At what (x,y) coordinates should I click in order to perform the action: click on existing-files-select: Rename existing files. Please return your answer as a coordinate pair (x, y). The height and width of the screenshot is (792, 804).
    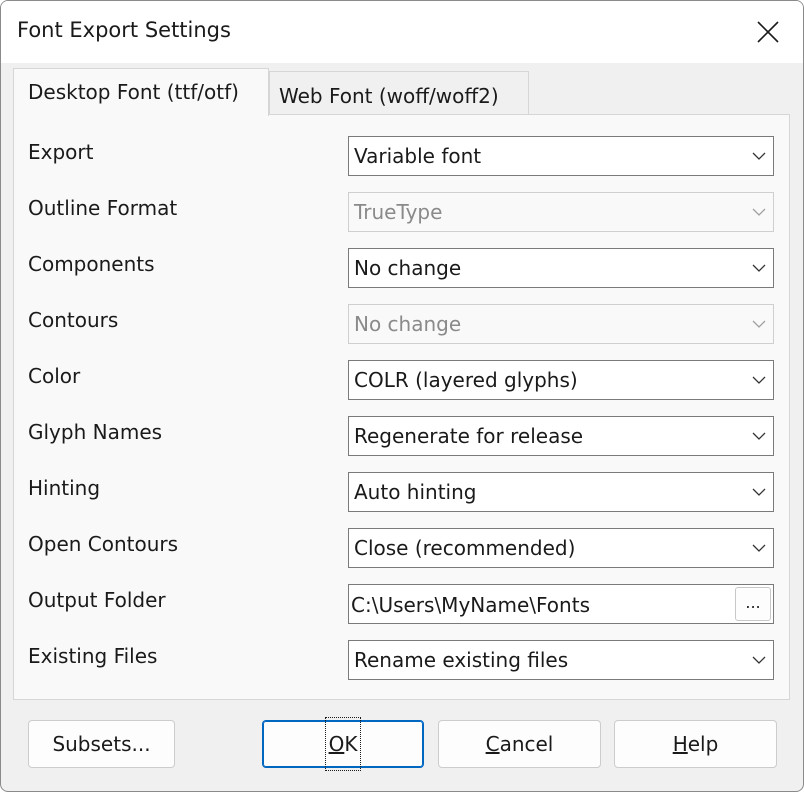
    Looking at the image, I should click on (561, 660).